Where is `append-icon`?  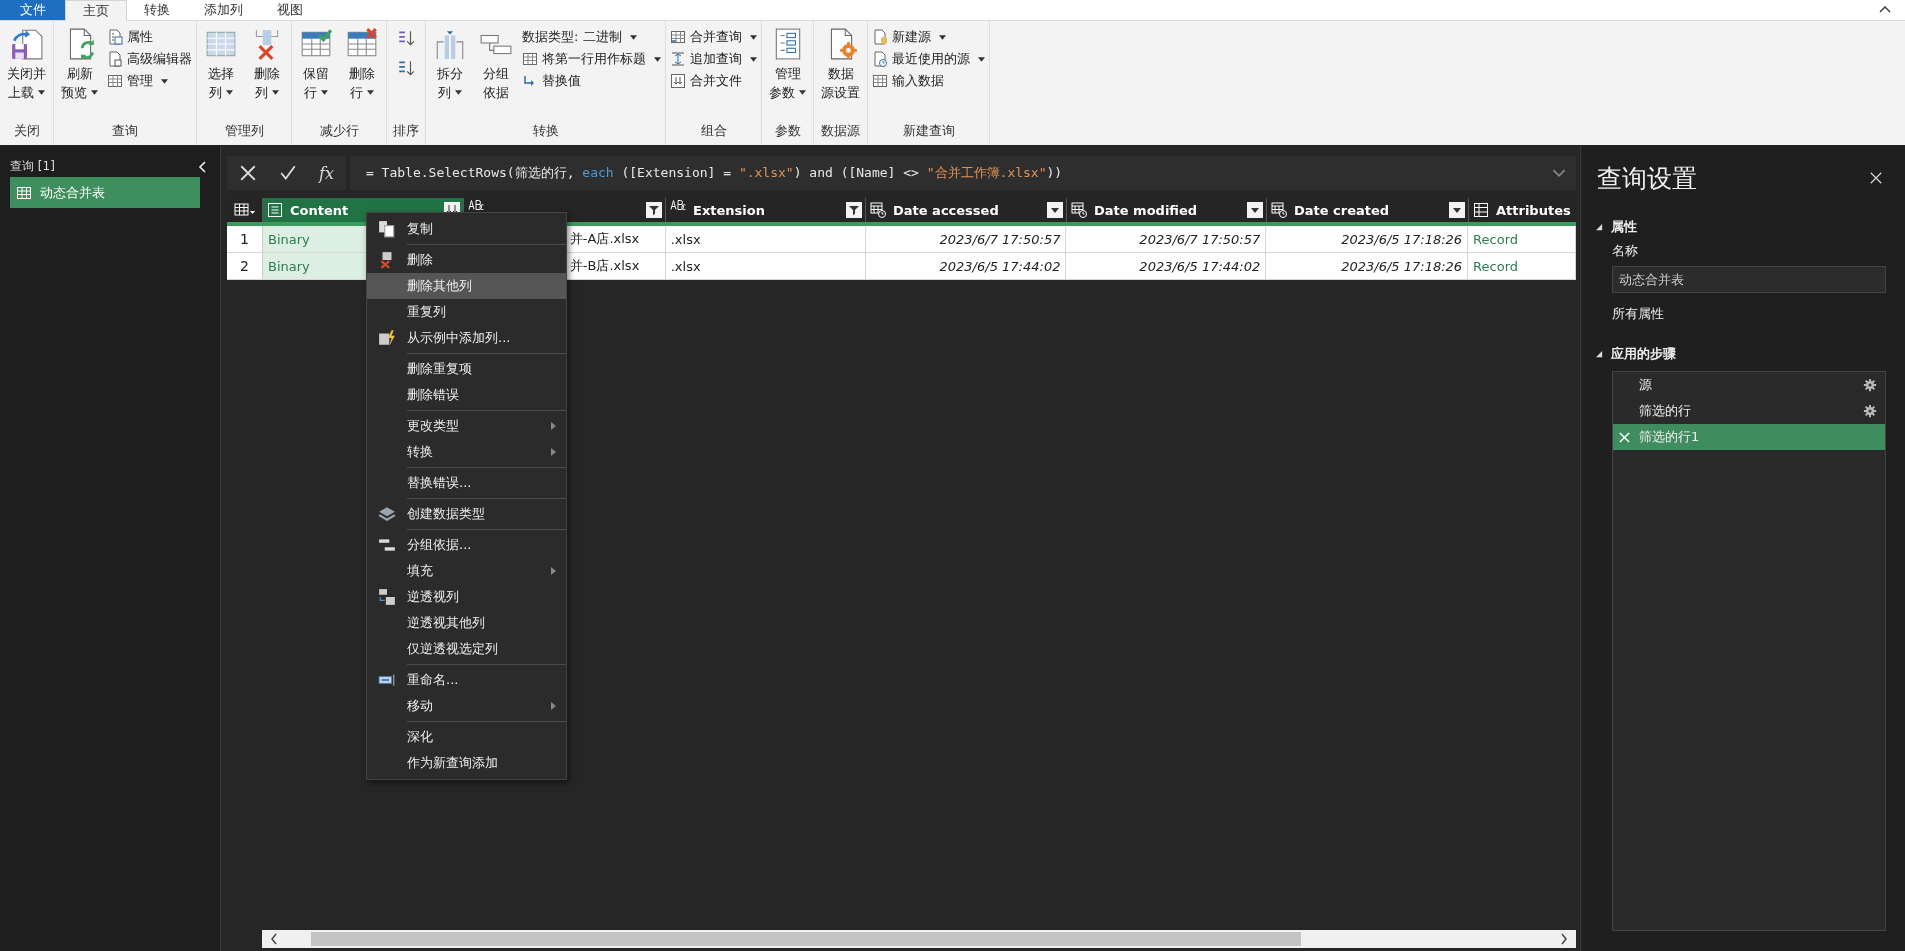 append-icon is located at coordinates (678, 59).